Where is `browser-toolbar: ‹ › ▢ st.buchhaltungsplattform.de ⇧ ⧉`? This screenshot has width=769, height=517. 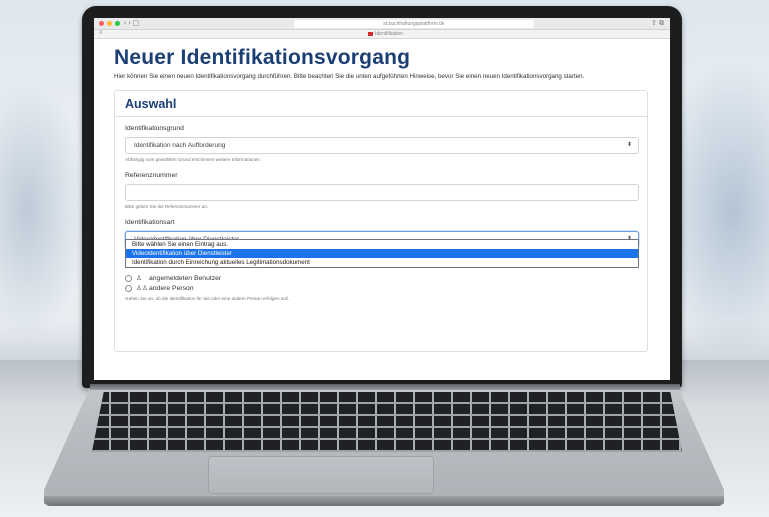 browser-toolbar: ‹ › ▢ st.buchhaltungsplattform.de ⇧ ⧉ is located at coordinates (382, 24).